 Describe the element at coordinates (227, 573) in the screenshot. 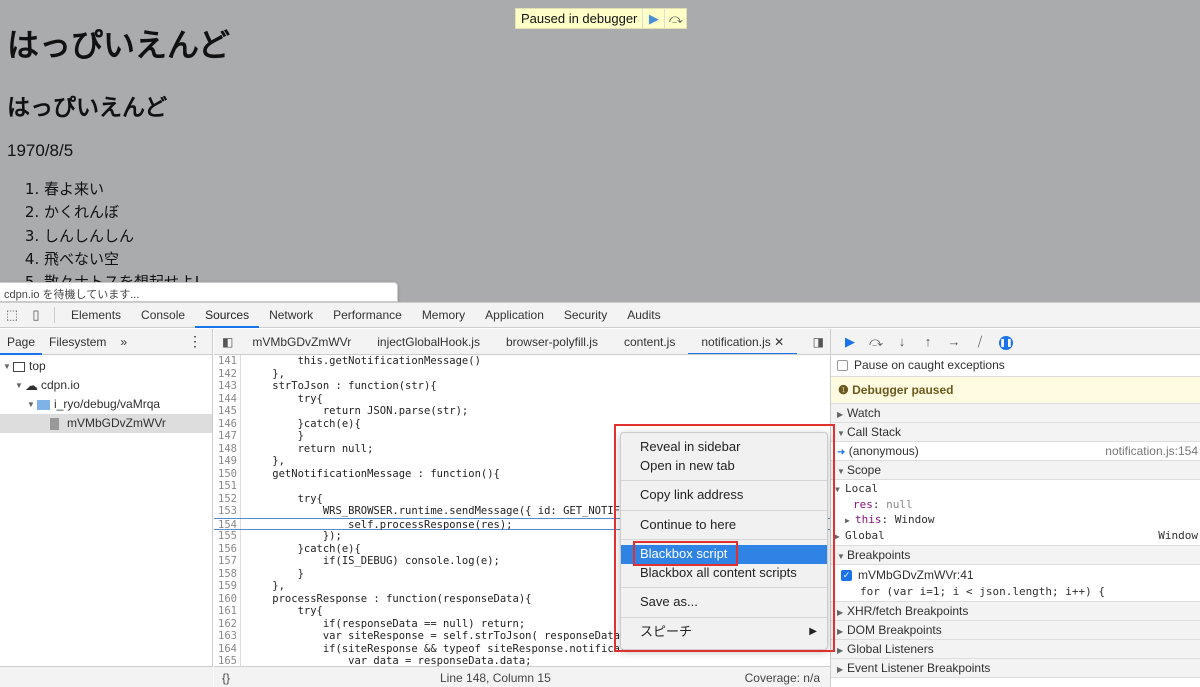

I see `line-number: 158` at that location.